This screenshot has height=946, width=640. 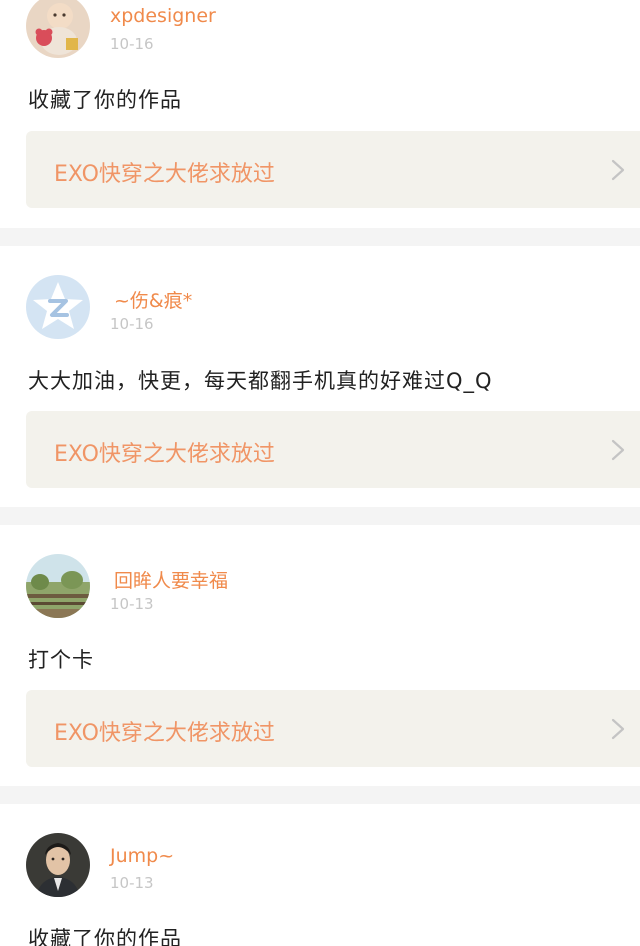 I want to click on portrait-photo-avatar-icon, so click(x=58, y=865).